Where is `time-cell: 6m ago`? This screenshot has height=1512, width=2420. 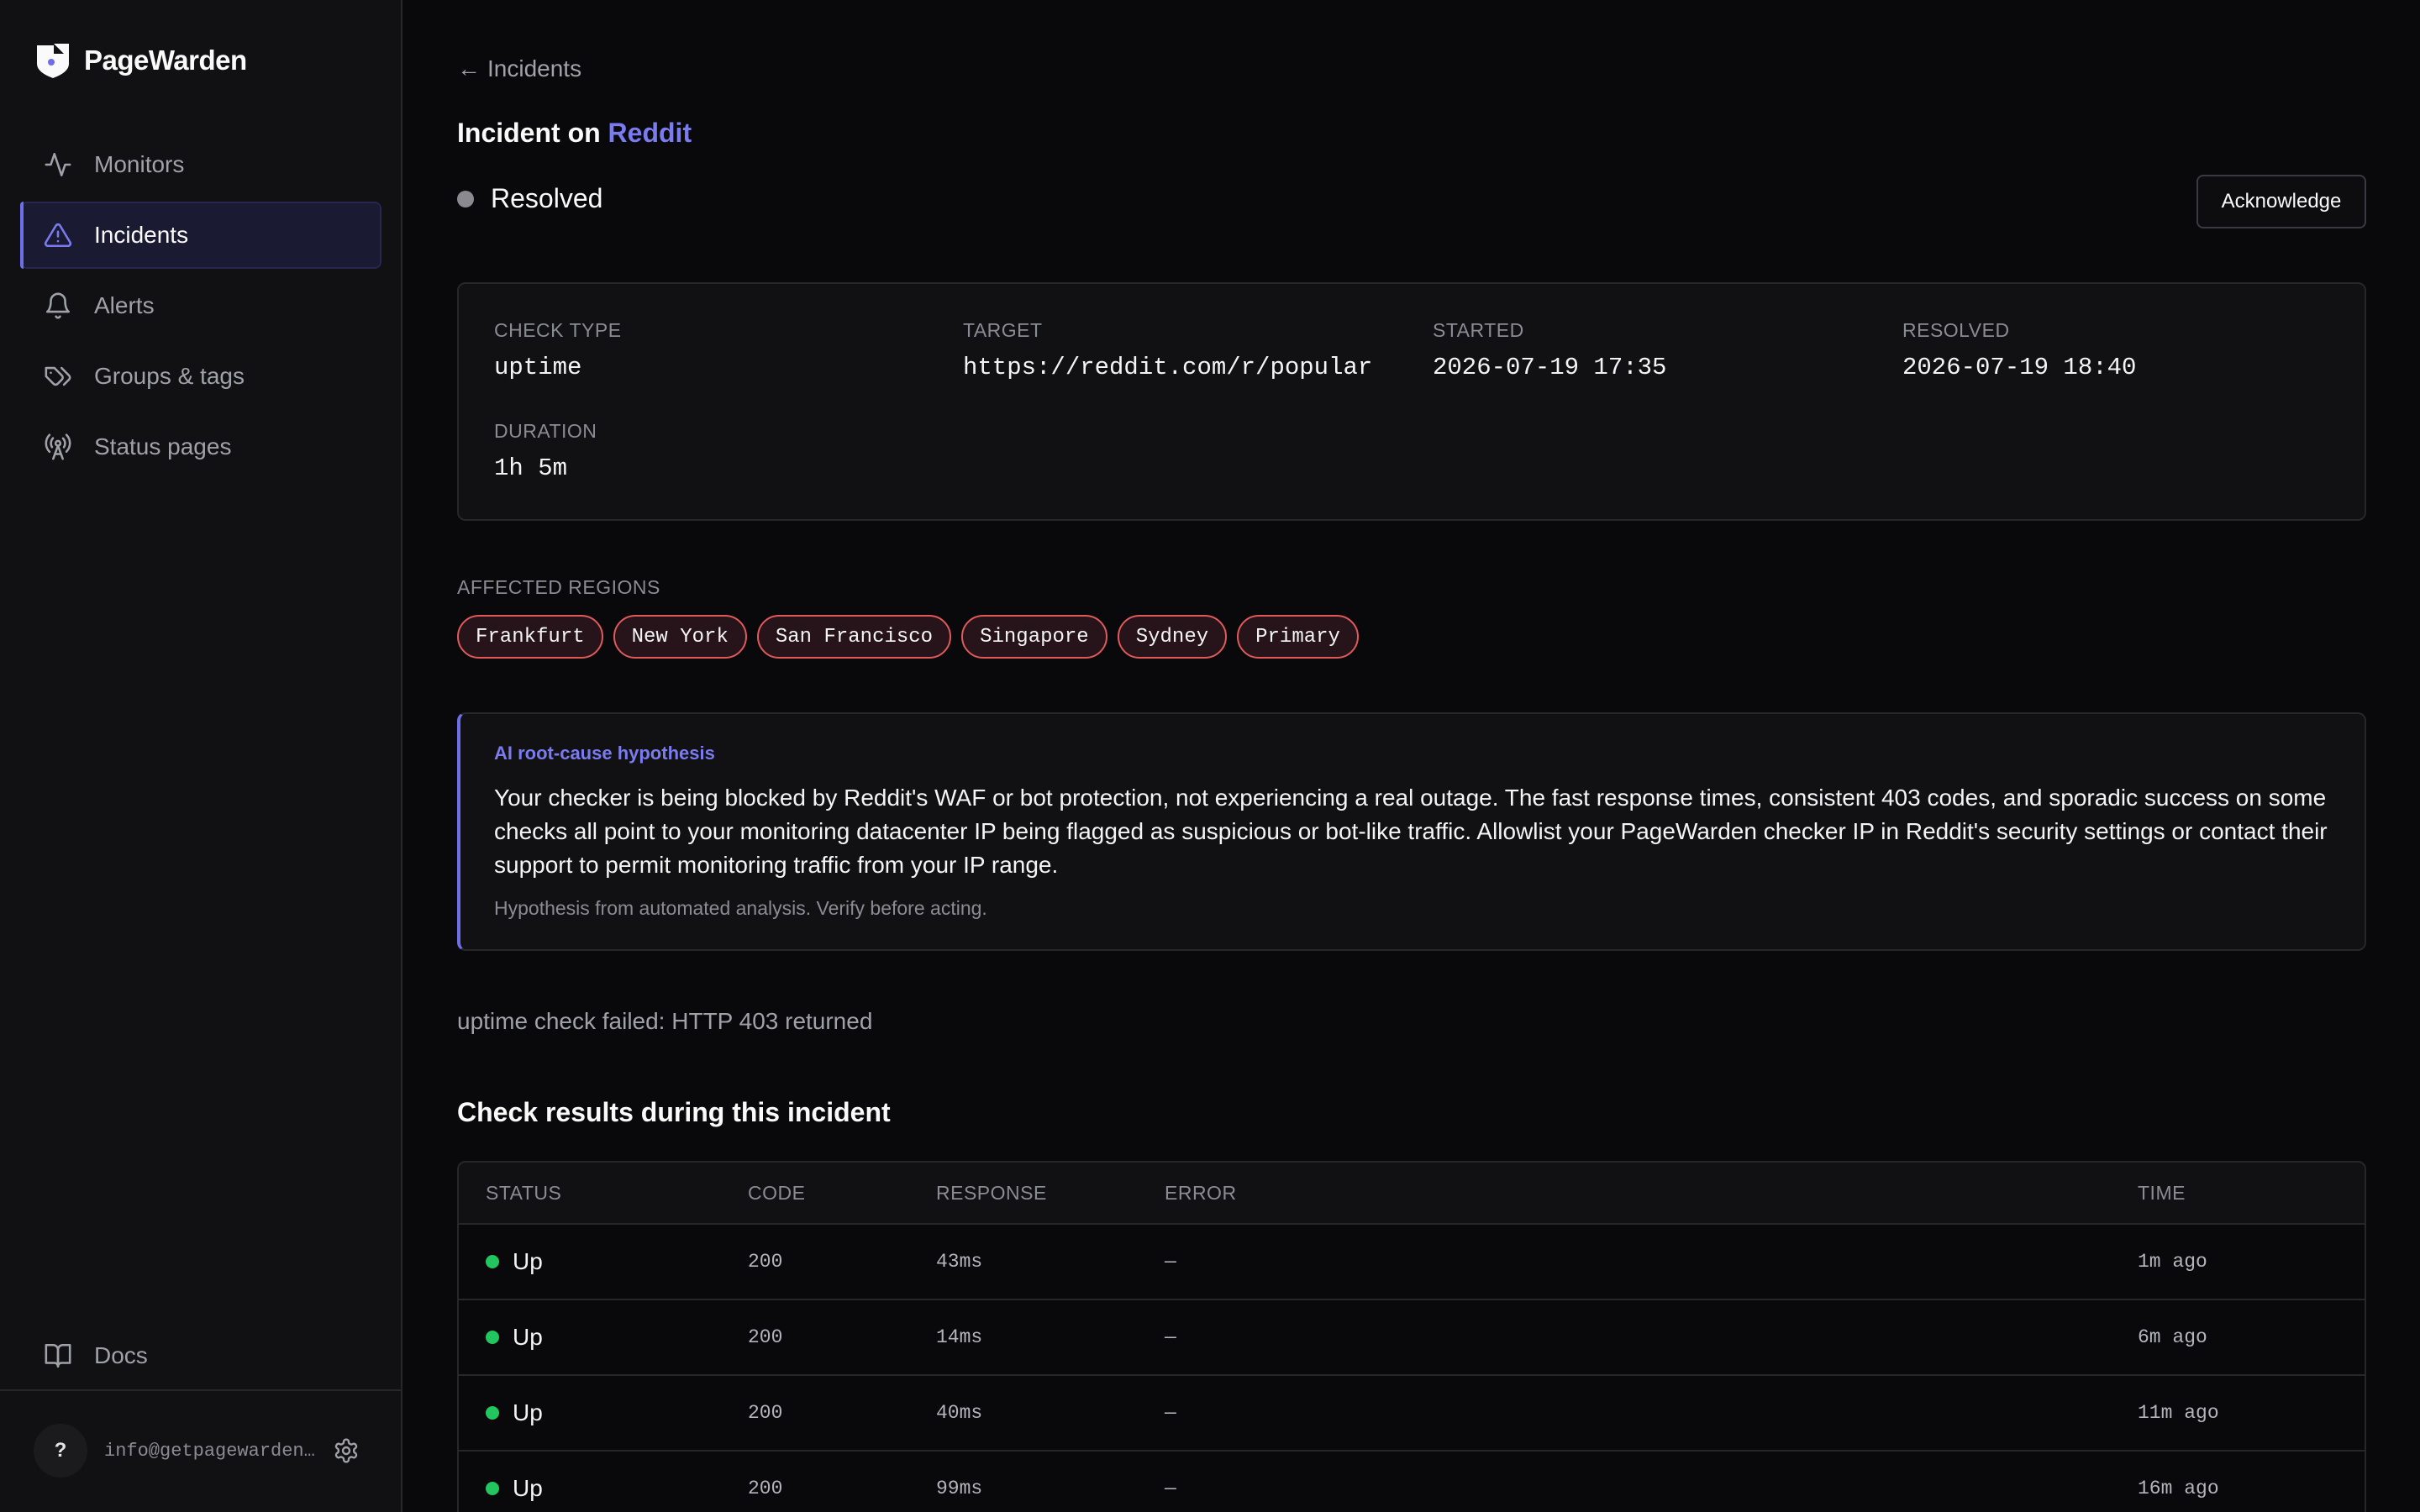 time-cell: 6m ago is located at coordinates (2172, 1337).